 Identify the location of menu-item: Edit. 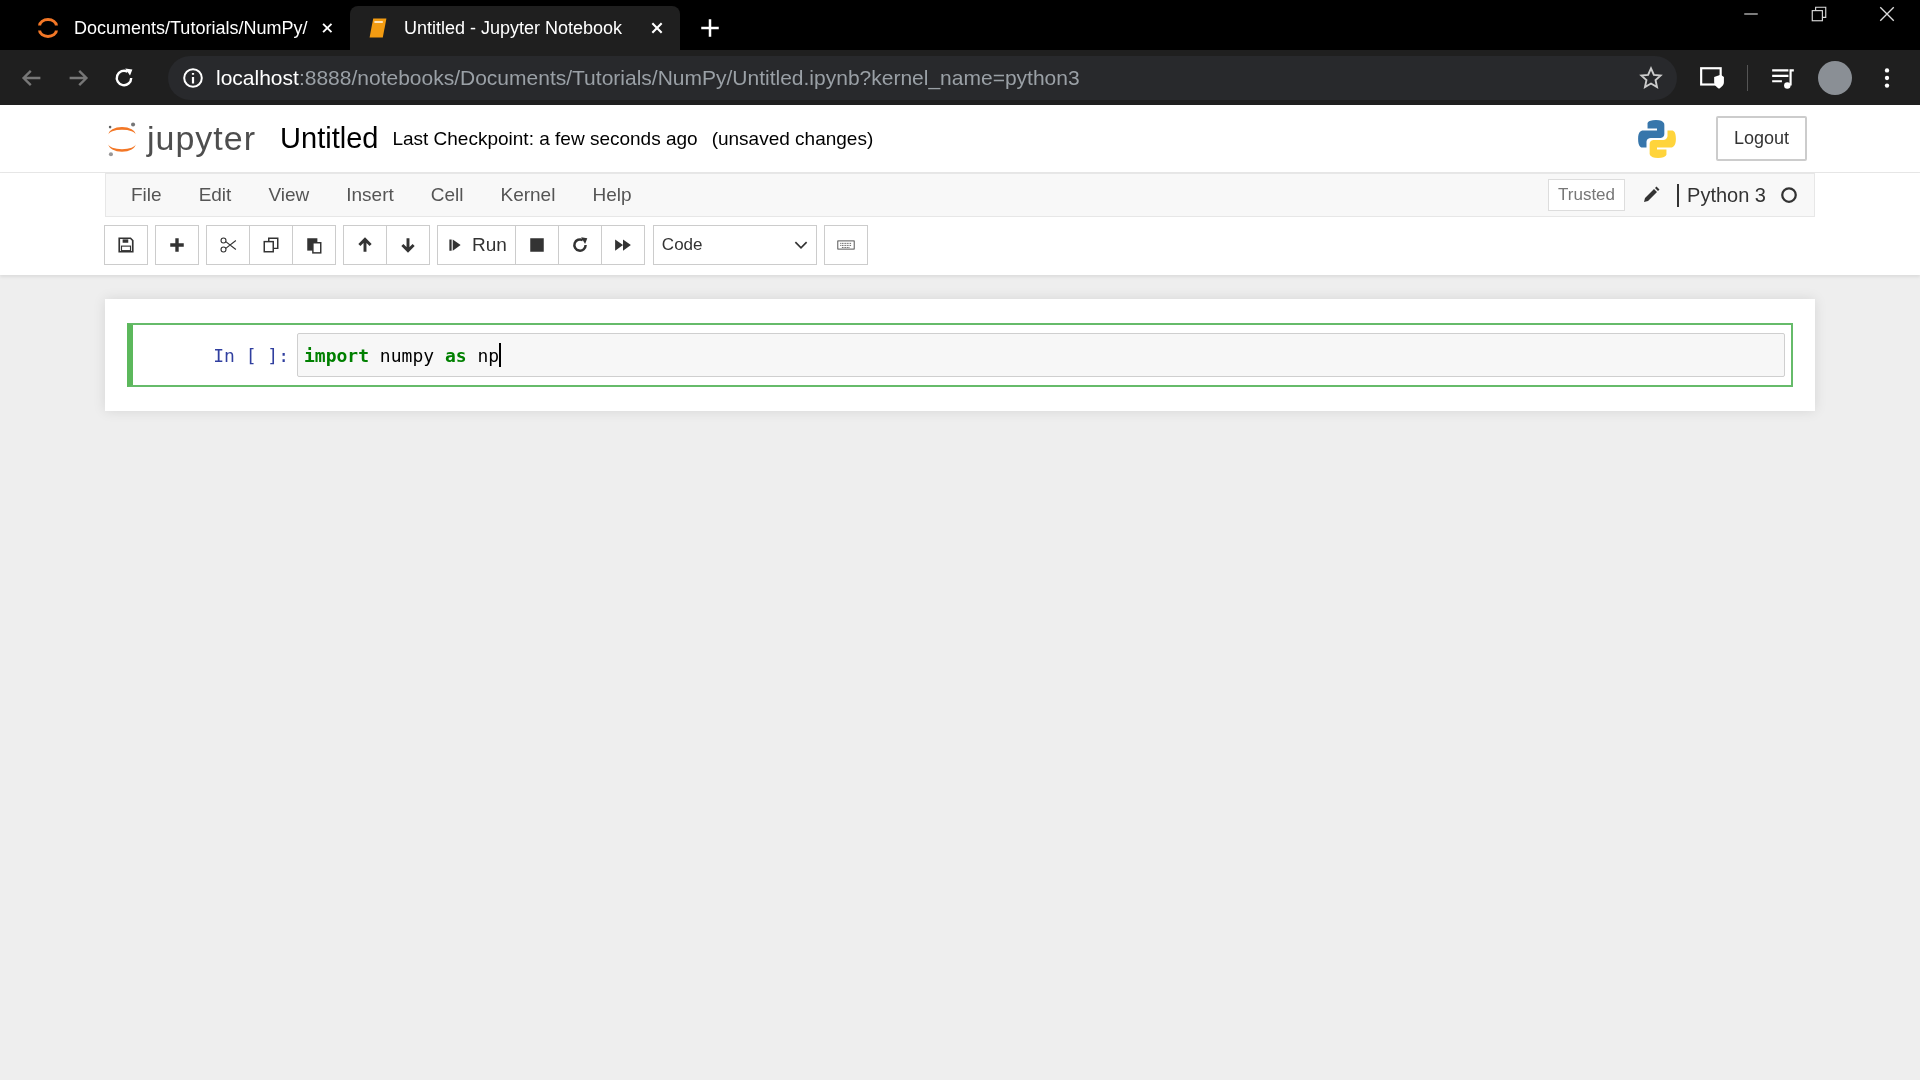
(218, 195).